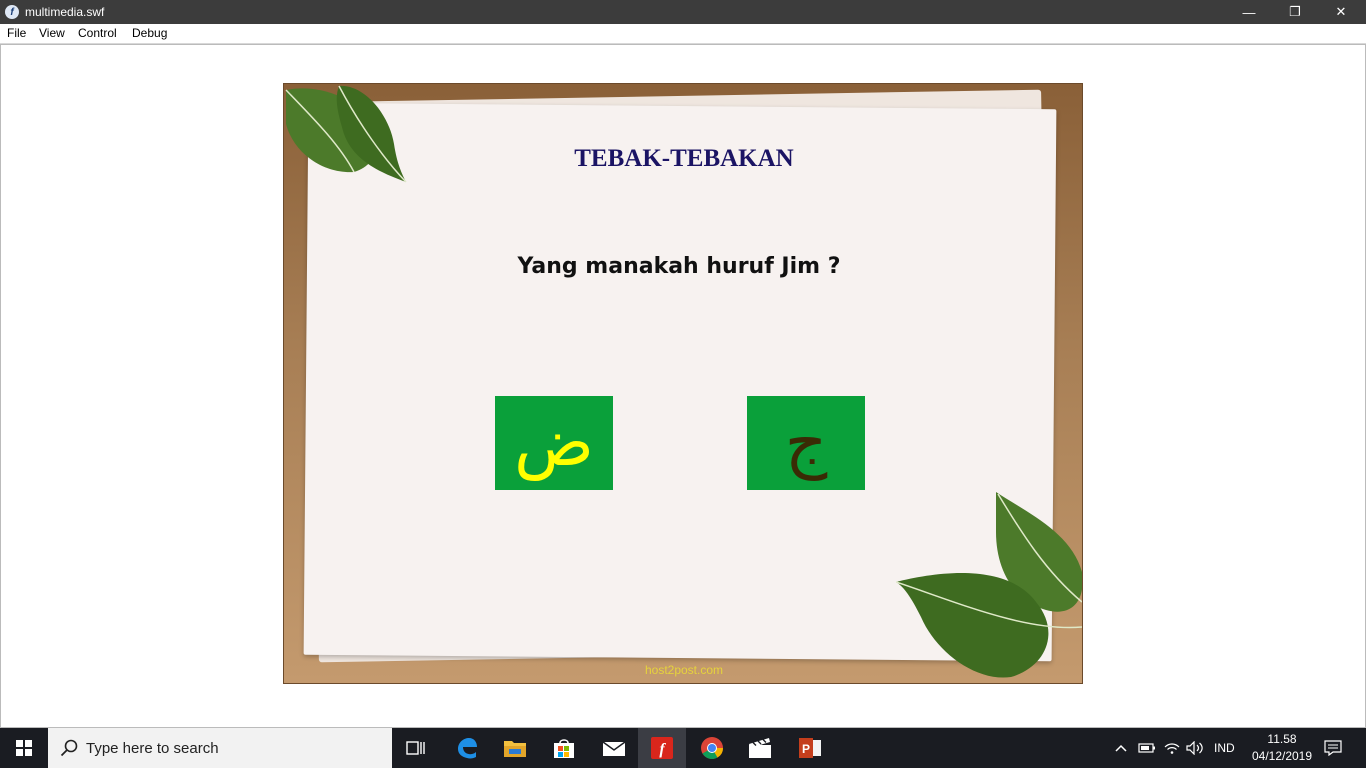  Describe the element at coordinates (16, 33) in the screenshot. I see `menu-file: File` at that location.